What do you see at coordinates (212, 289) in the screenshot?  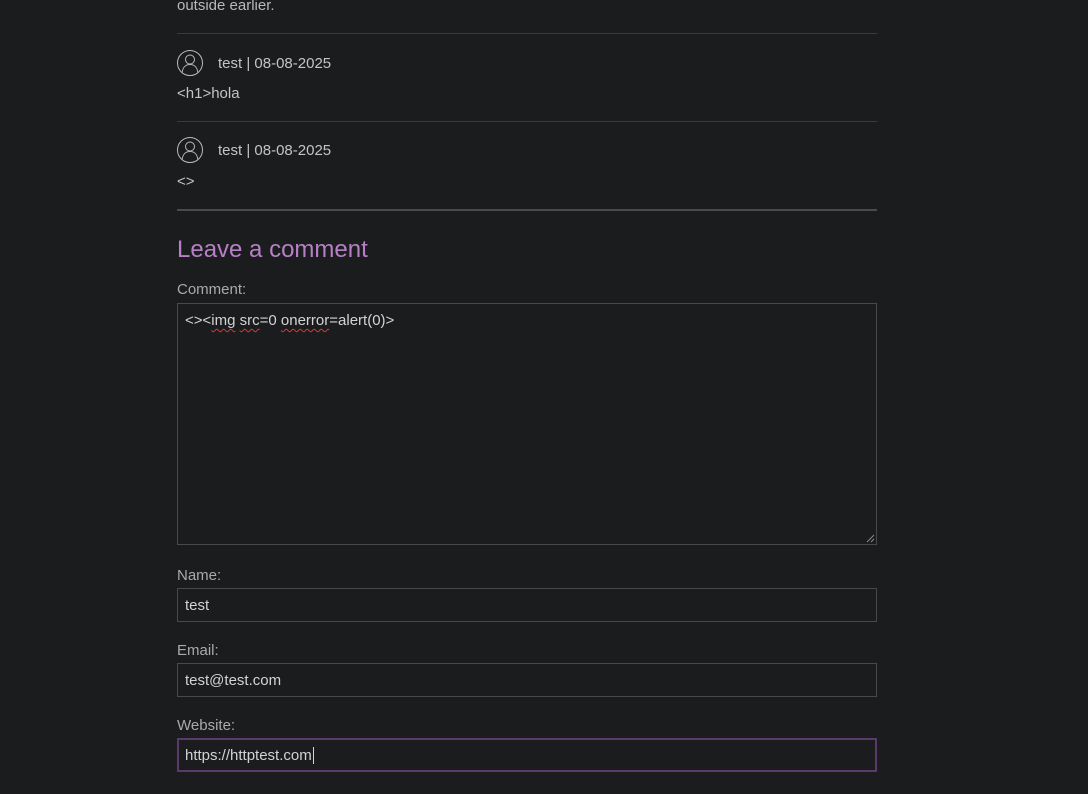 I see `comment-label: Comment:` at bounding box center [212, 289].